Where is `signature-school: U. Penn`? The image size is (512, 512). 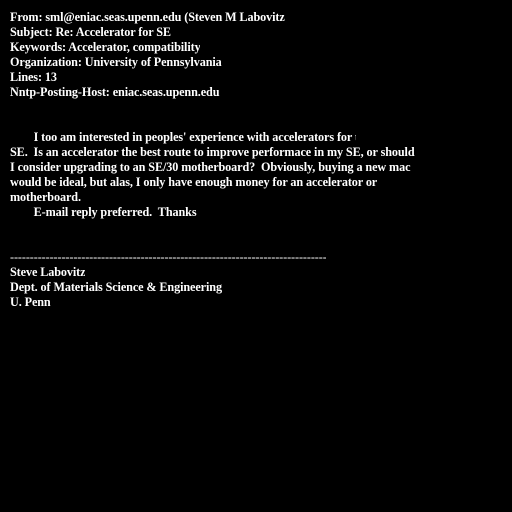 signature-school: U. Penn is located at coordinates (30, 302).